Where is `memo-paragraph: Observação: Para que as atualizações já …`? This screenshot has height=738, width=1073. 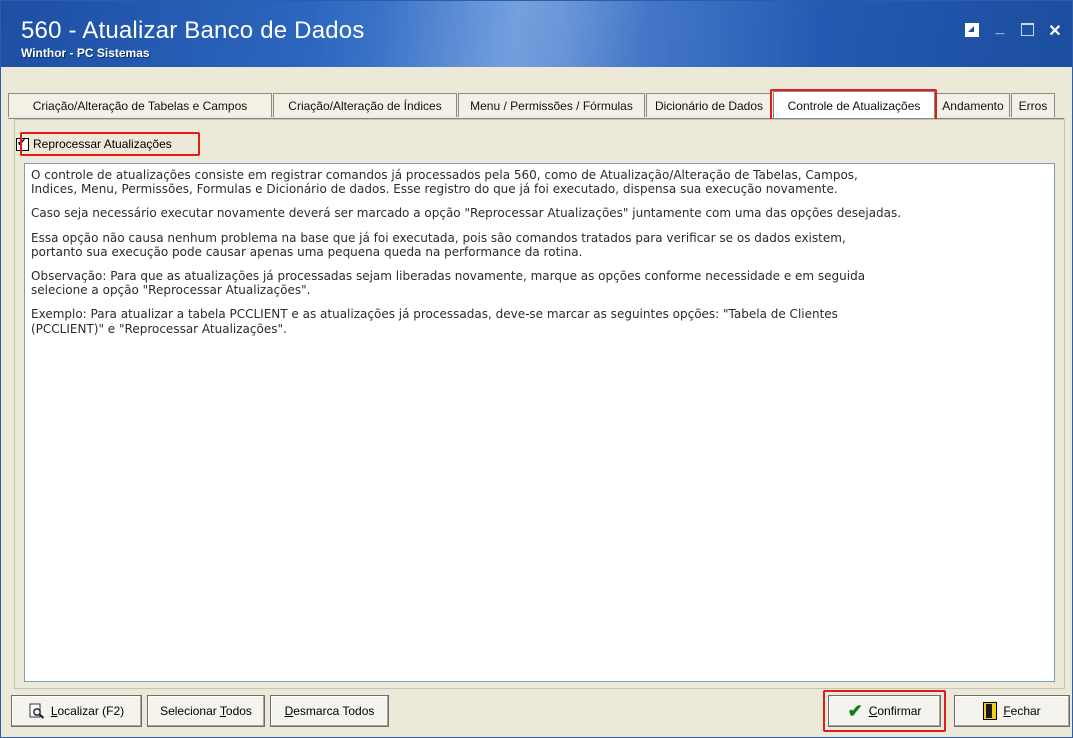 memo-paragraph: Observação: Para que as atualizações já … is located at coordinates (448, 283).